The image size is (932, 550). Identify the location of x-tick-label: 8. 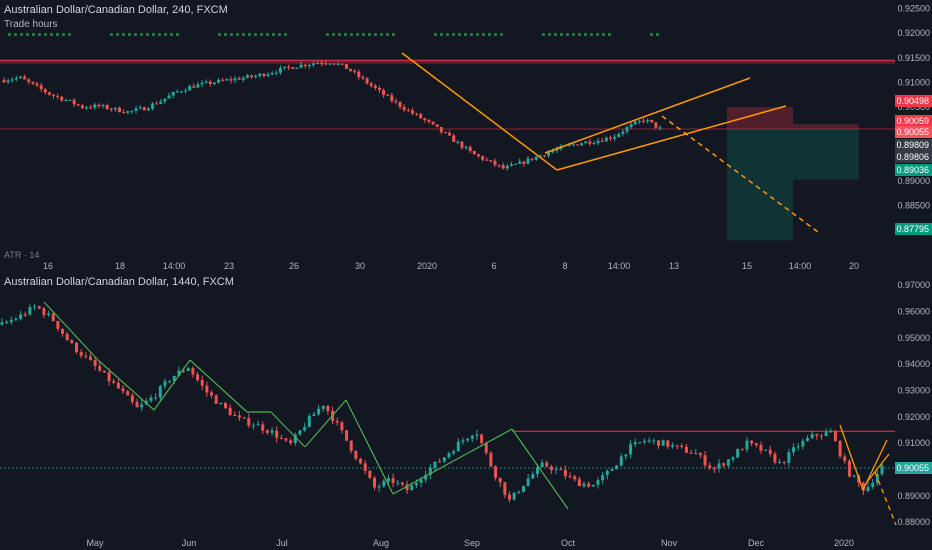
(564, 266).